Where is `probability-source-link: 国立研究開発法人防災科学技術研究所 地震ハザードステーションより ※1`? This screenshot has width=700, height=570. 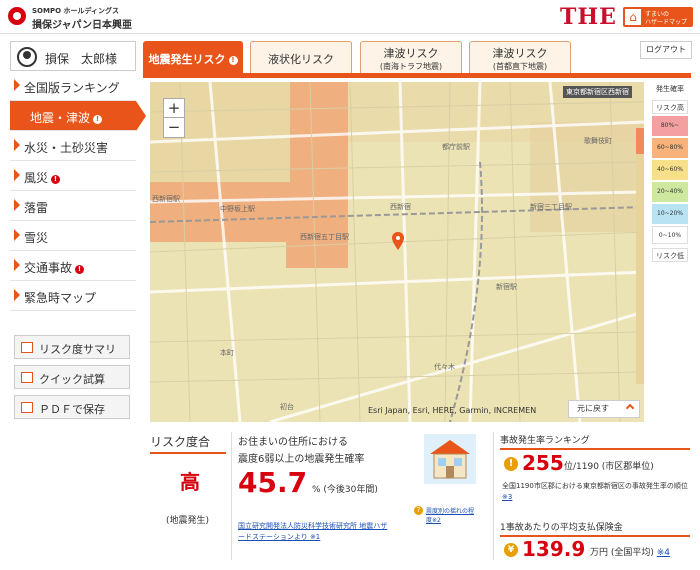 probability-source-link: 国立研究開発法人防災科学技術研究所 地震ハザードステーションより ※1 is located at coordinates (313, 532).